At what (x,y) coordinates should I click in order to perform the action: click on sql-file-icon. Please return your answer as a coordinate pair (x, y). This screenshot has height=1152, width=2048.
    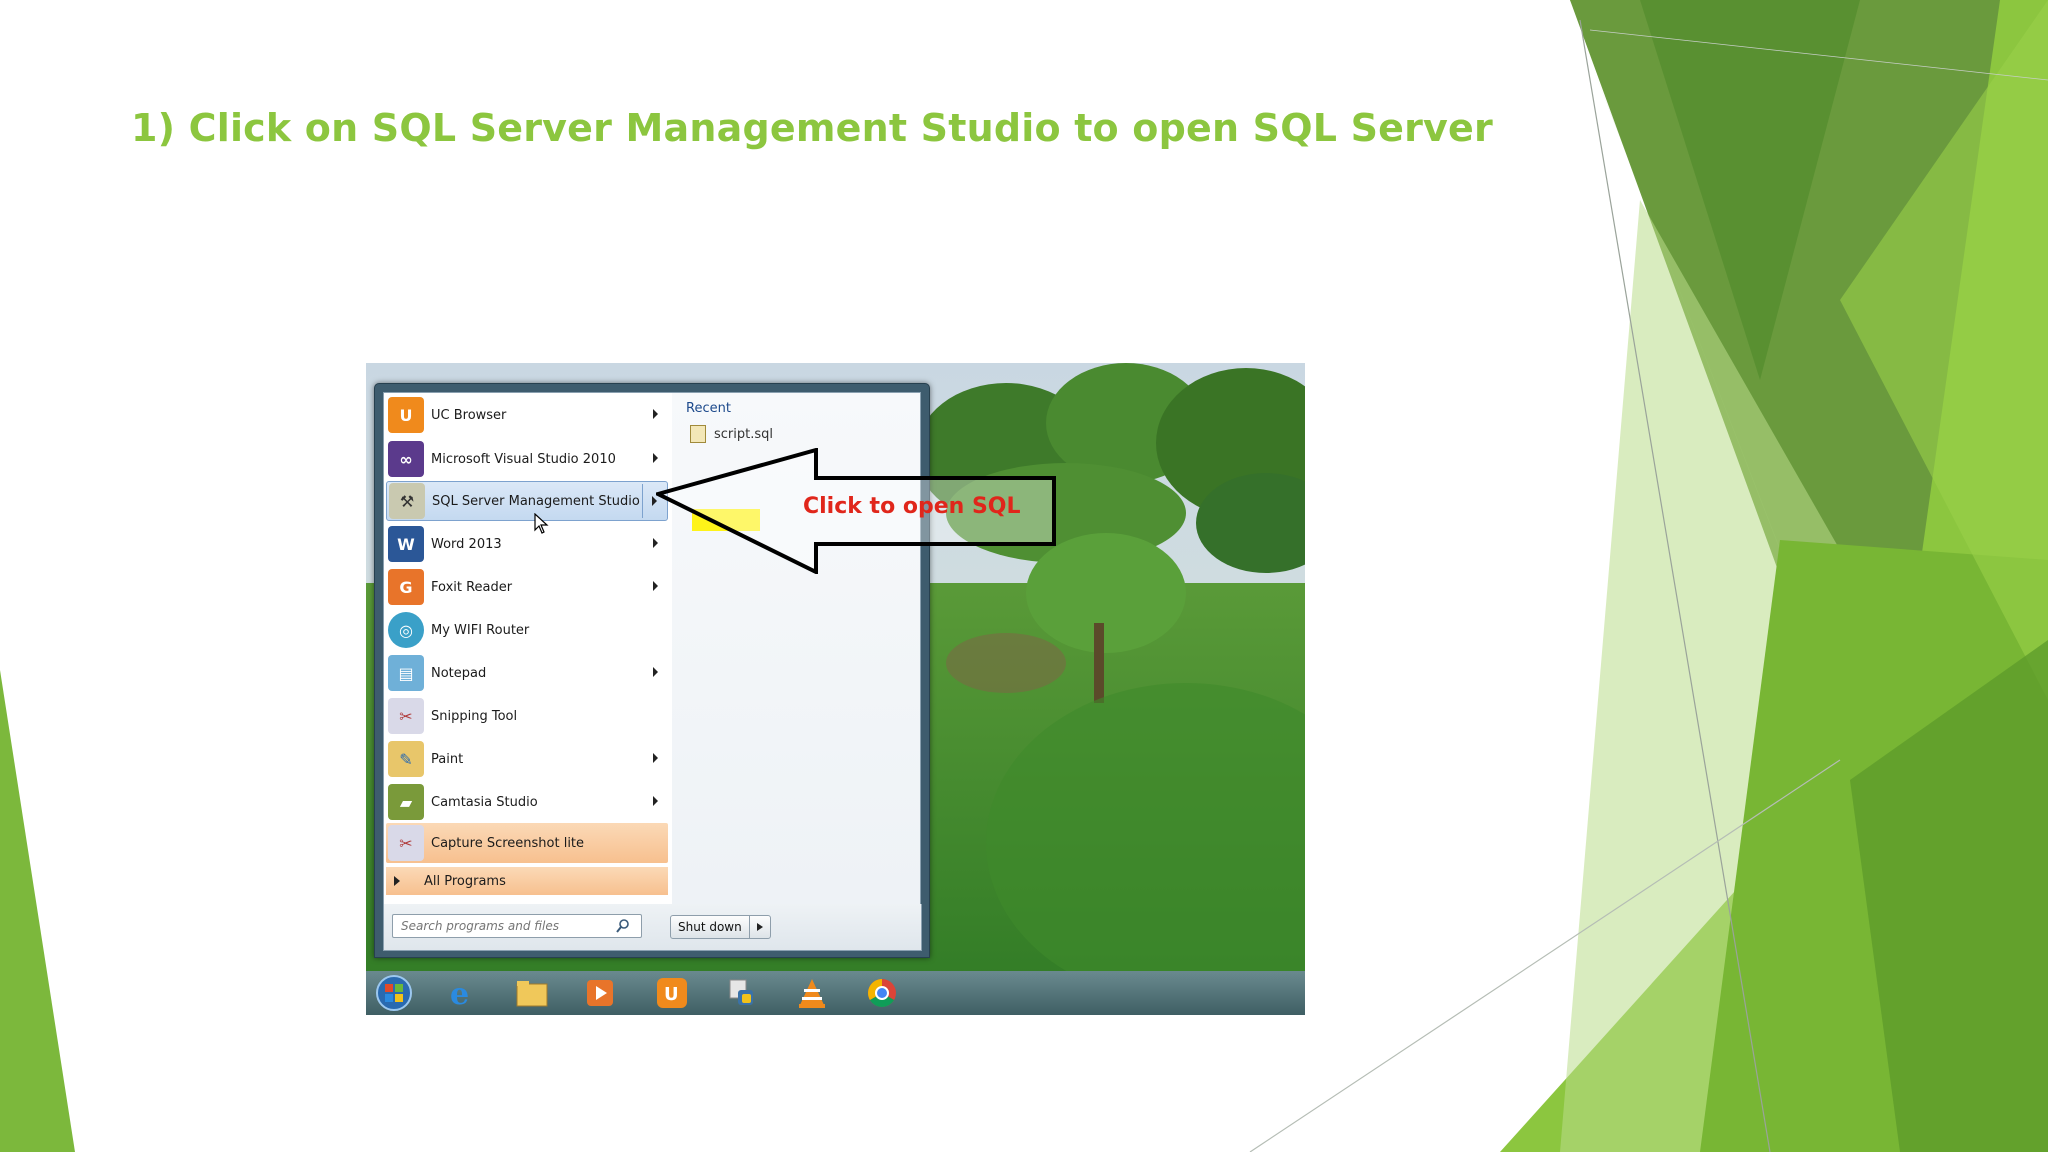
    Looking at the image, I should click on (698, 434).